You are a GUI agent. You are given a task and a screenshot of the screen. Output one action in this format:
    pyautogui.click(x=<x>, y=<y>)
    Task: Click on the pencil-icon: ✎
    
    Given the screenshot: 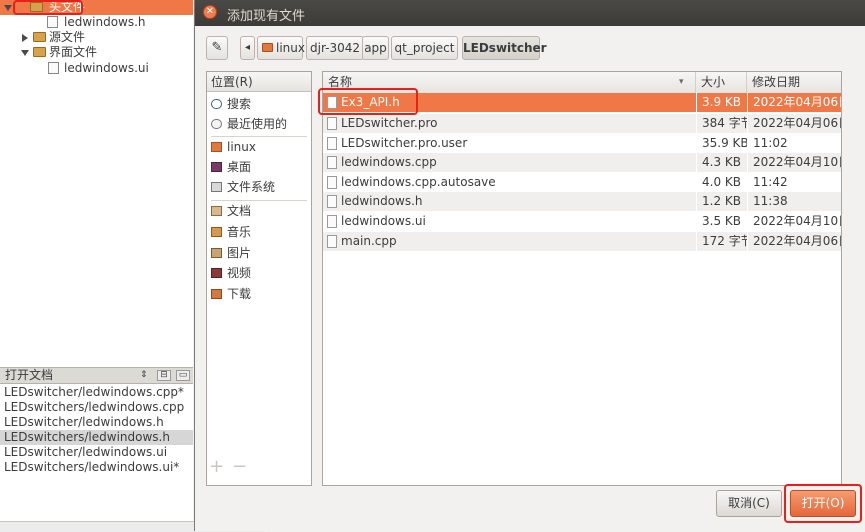 What is the action you would take?
    pyautogui.click(x=217, y=47)
    